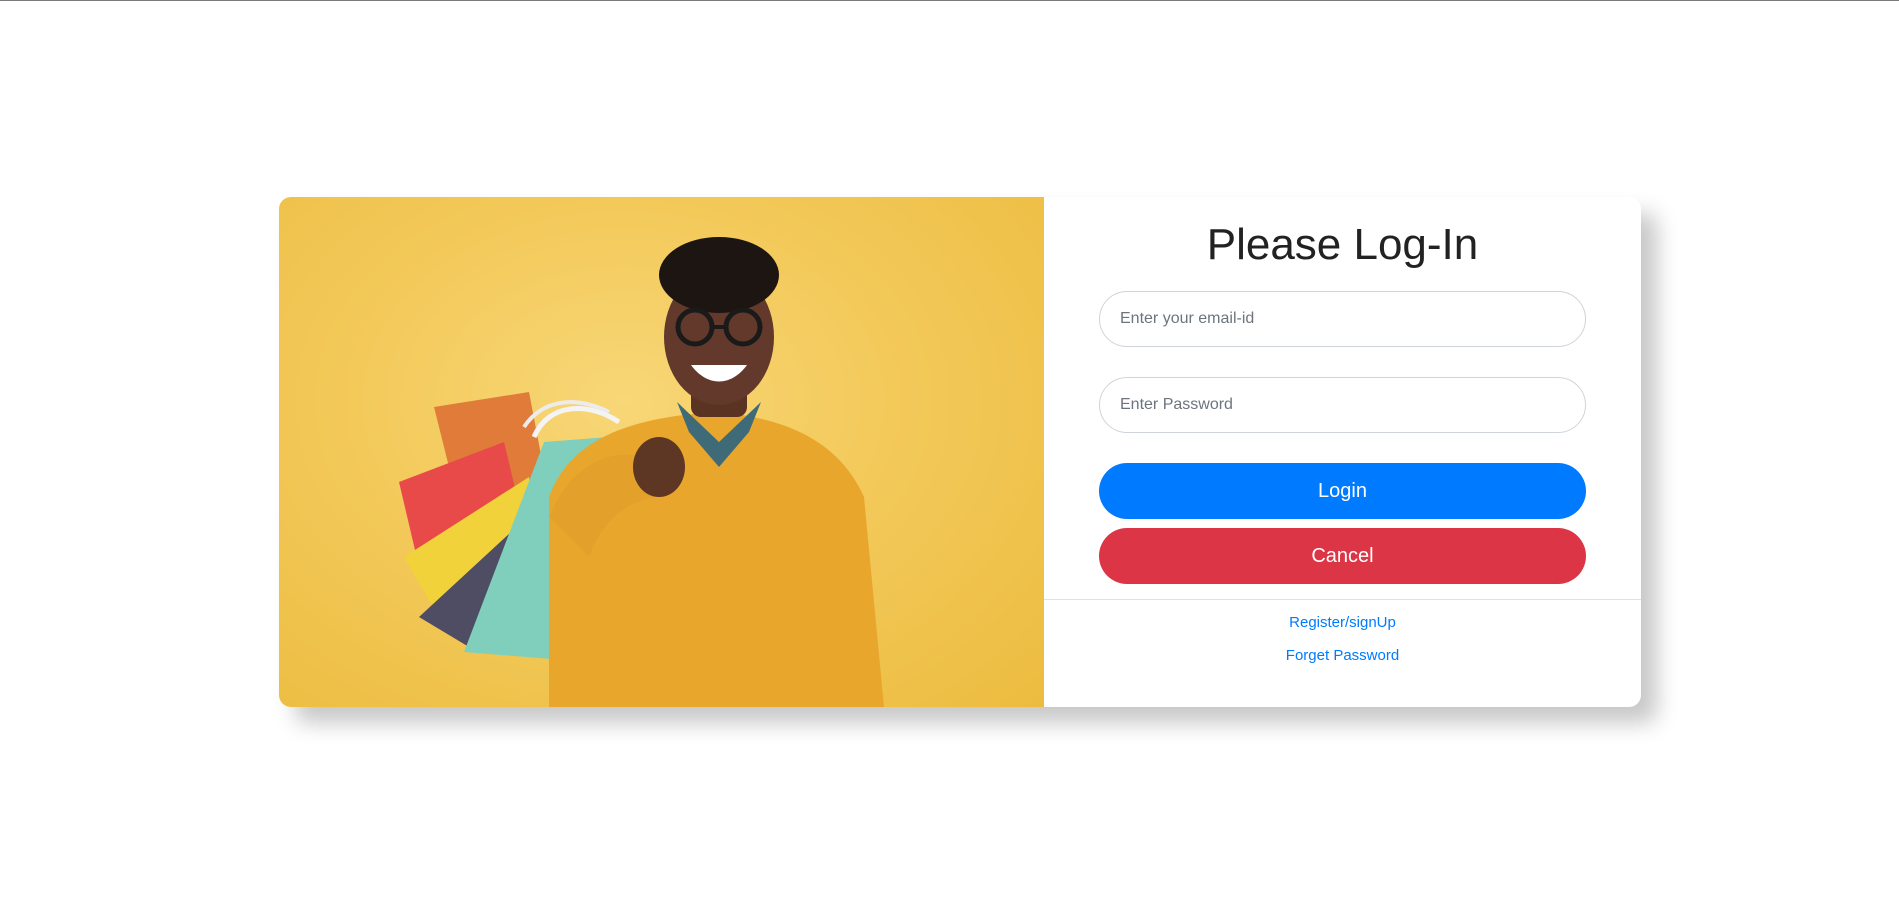 The width and height of the screenshot is (1899, 901). Describe the element at coordinates (1342, 405) in the screenshot. I see `password-field` at that location.